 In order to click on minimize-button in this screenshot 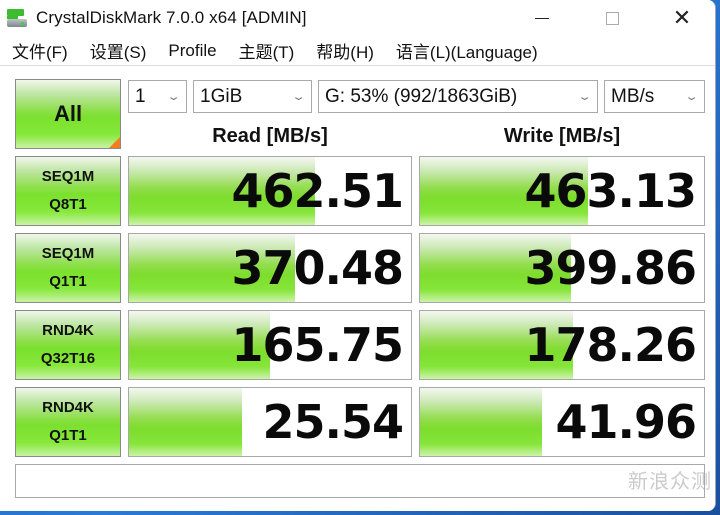, I will do `click(542, 18)`.